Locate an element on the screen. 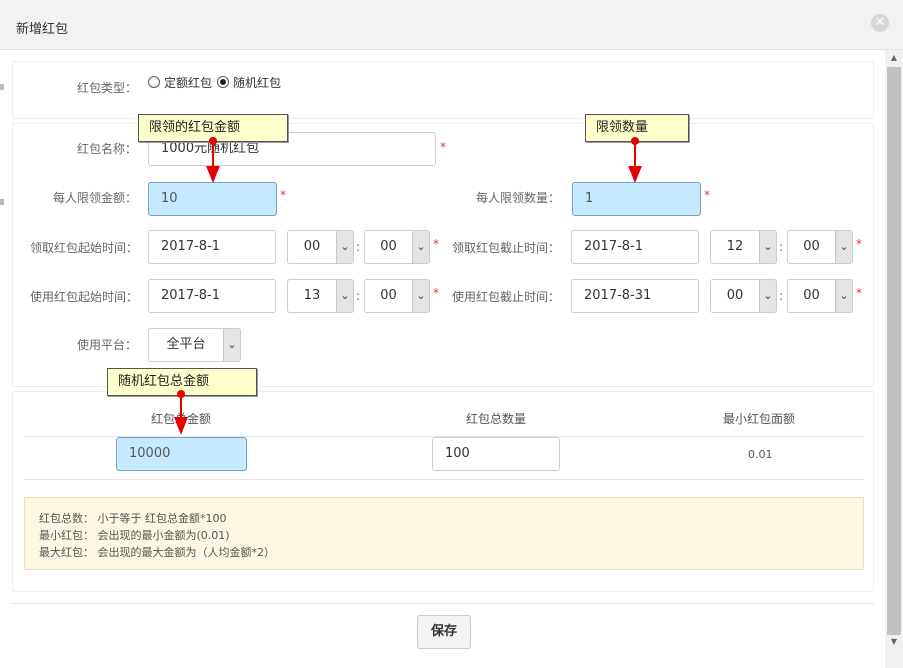 The image size is (903, 668). type-label: 红包类型： is located at coordinates (106, 88).